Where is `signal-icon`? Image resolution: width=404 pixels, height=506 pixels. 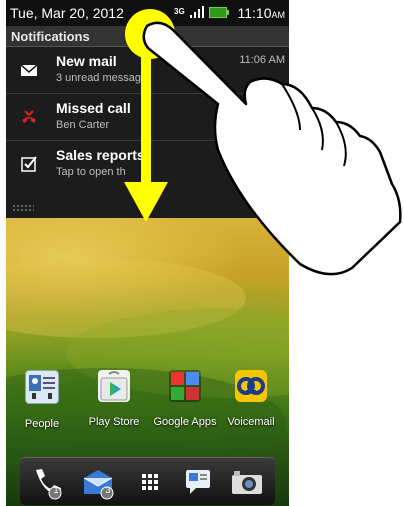
signal-icon is located at coordinates (196, 12).